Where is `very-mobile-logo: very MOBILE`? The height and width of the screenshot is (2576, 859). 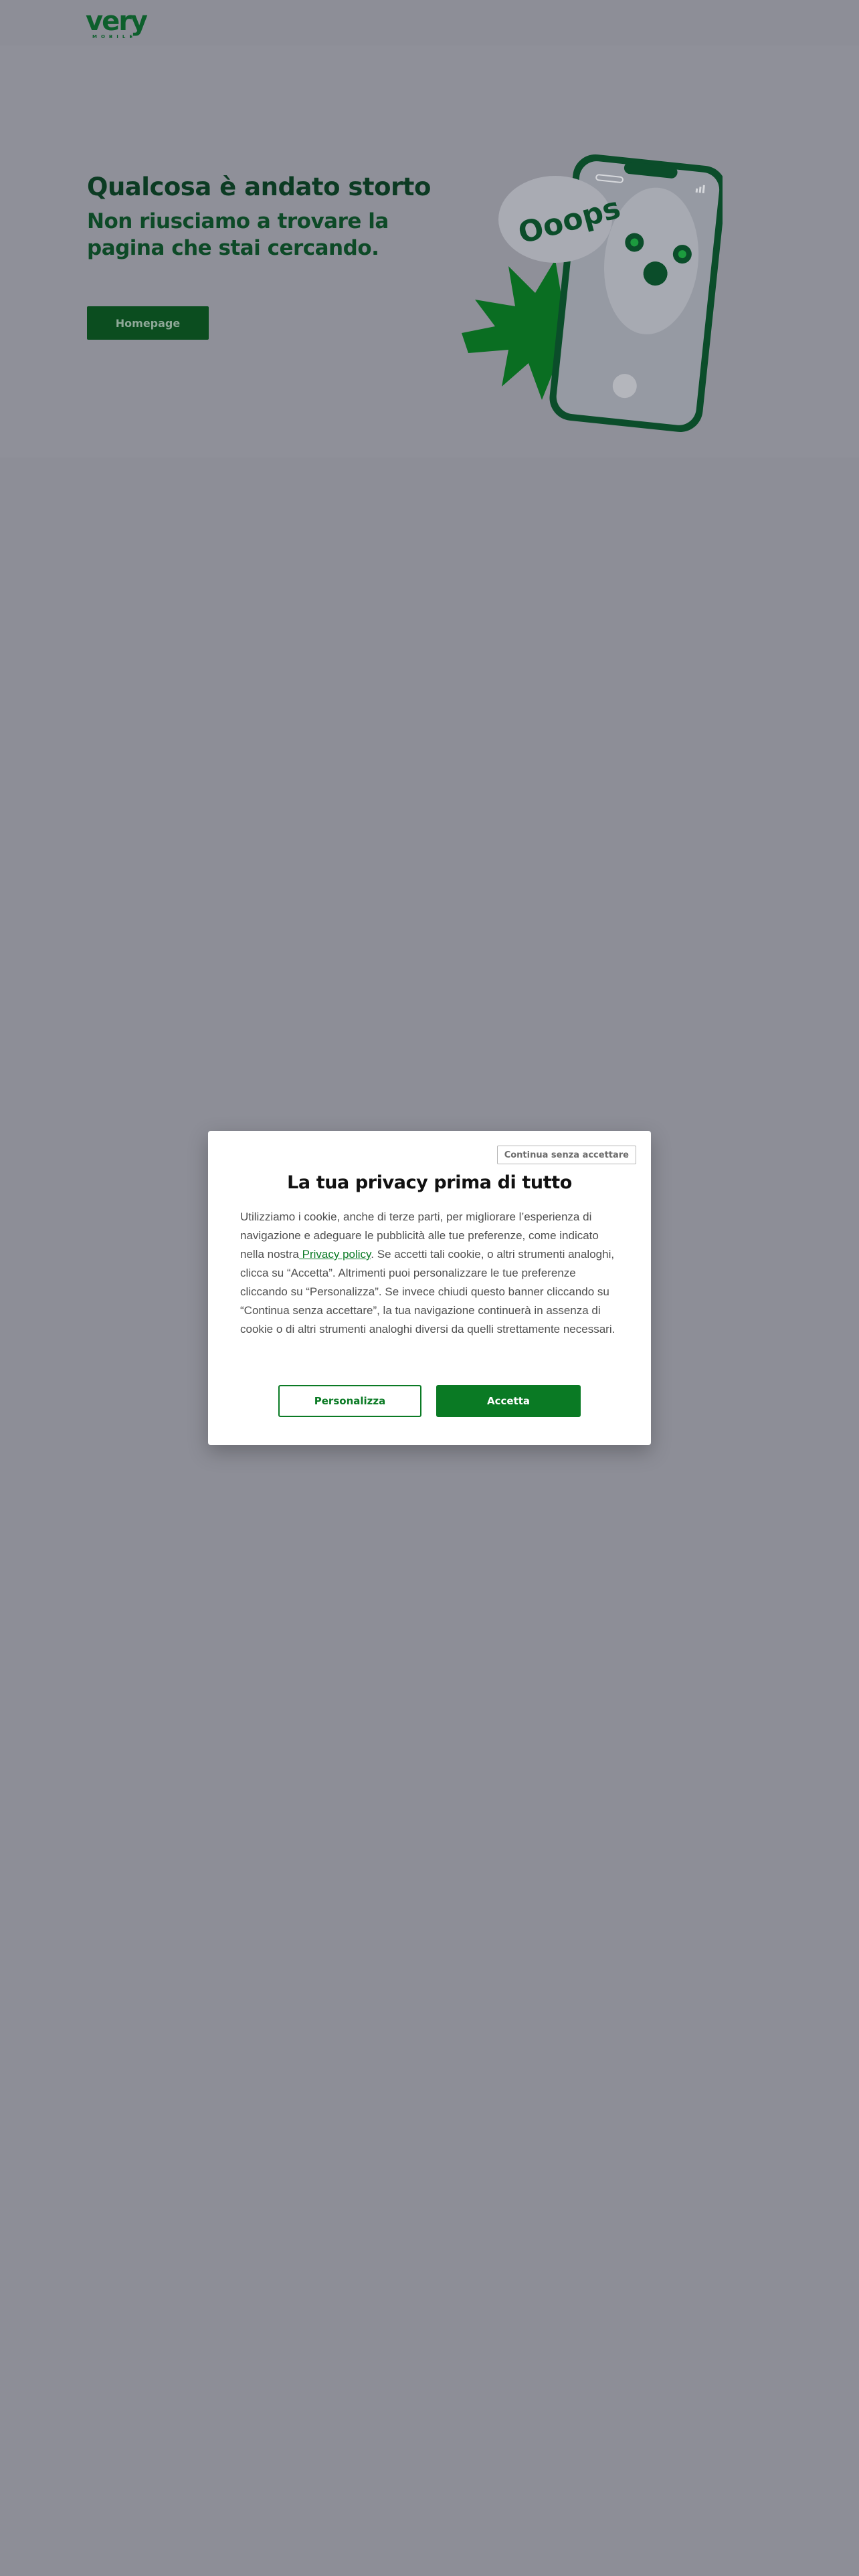 very-mobile-logo: very MOBILE is located at coordinates (120, 24).